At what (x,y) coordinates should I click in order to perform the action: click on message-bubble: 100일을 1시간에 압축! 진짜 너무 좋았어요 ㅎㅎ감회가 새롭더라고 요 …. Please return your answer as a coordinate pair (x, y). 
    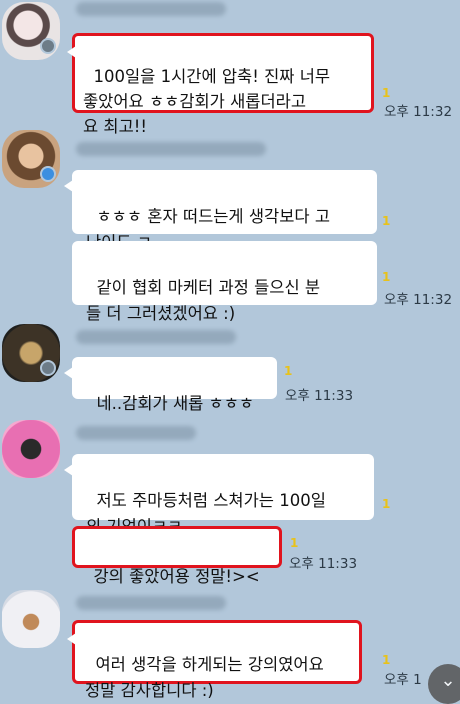
    Looking at the image, I should click on (220, 84).